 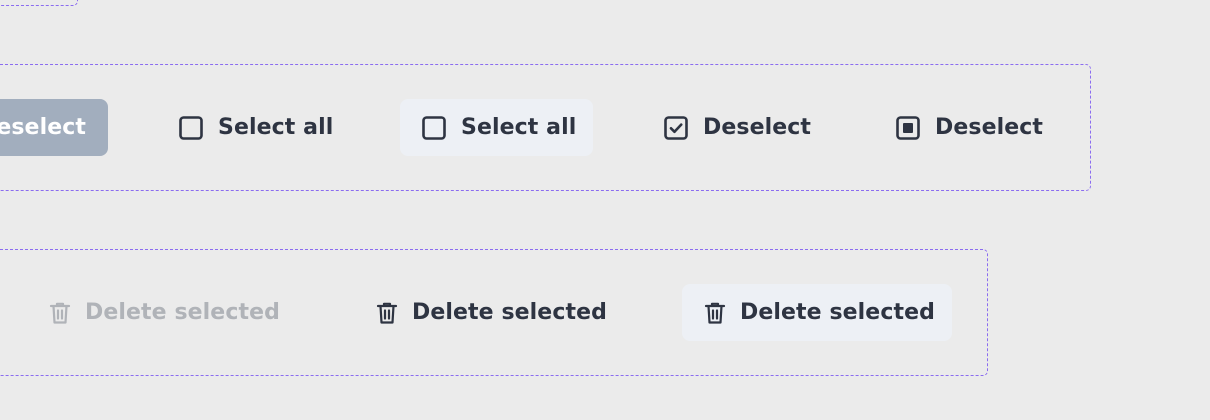 What do you see at coordinates (509, 312) in the screenshot?
I see `delete-selected-label: Delete selected` at bounding box center [509, 312].